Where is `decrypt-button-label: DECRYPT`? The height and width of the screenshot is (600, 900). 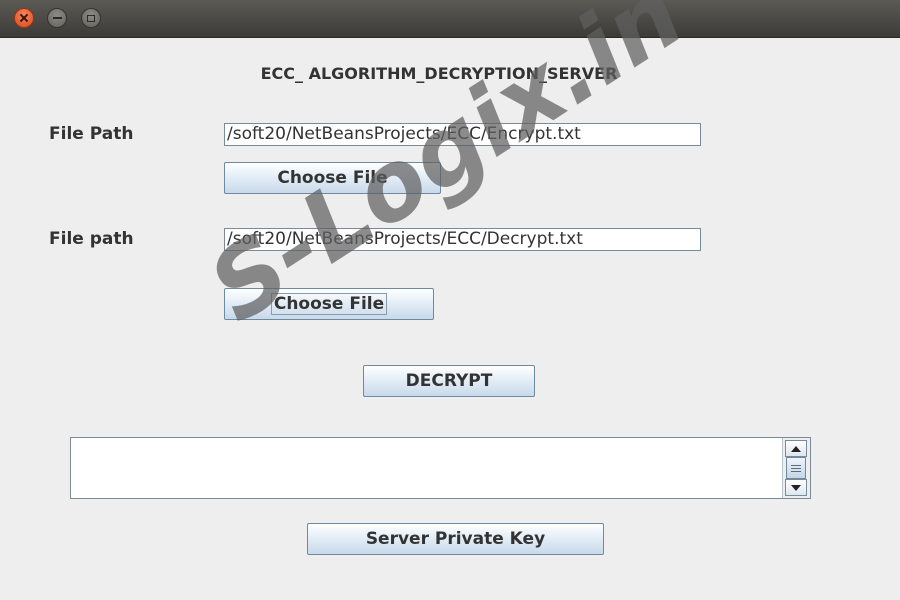
decrypt-button-label: DECRYPT is located at coordinates (449, 381).